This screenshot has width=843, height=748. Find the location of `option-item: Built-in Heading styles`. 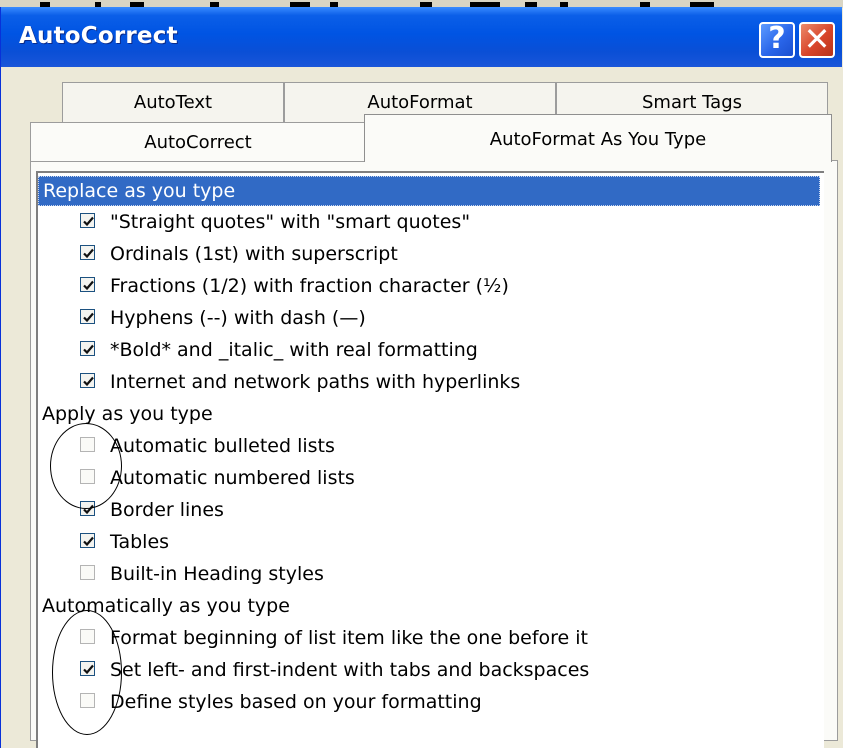

option-item: Built-in Heading styles is located at coordinates (181, 574).